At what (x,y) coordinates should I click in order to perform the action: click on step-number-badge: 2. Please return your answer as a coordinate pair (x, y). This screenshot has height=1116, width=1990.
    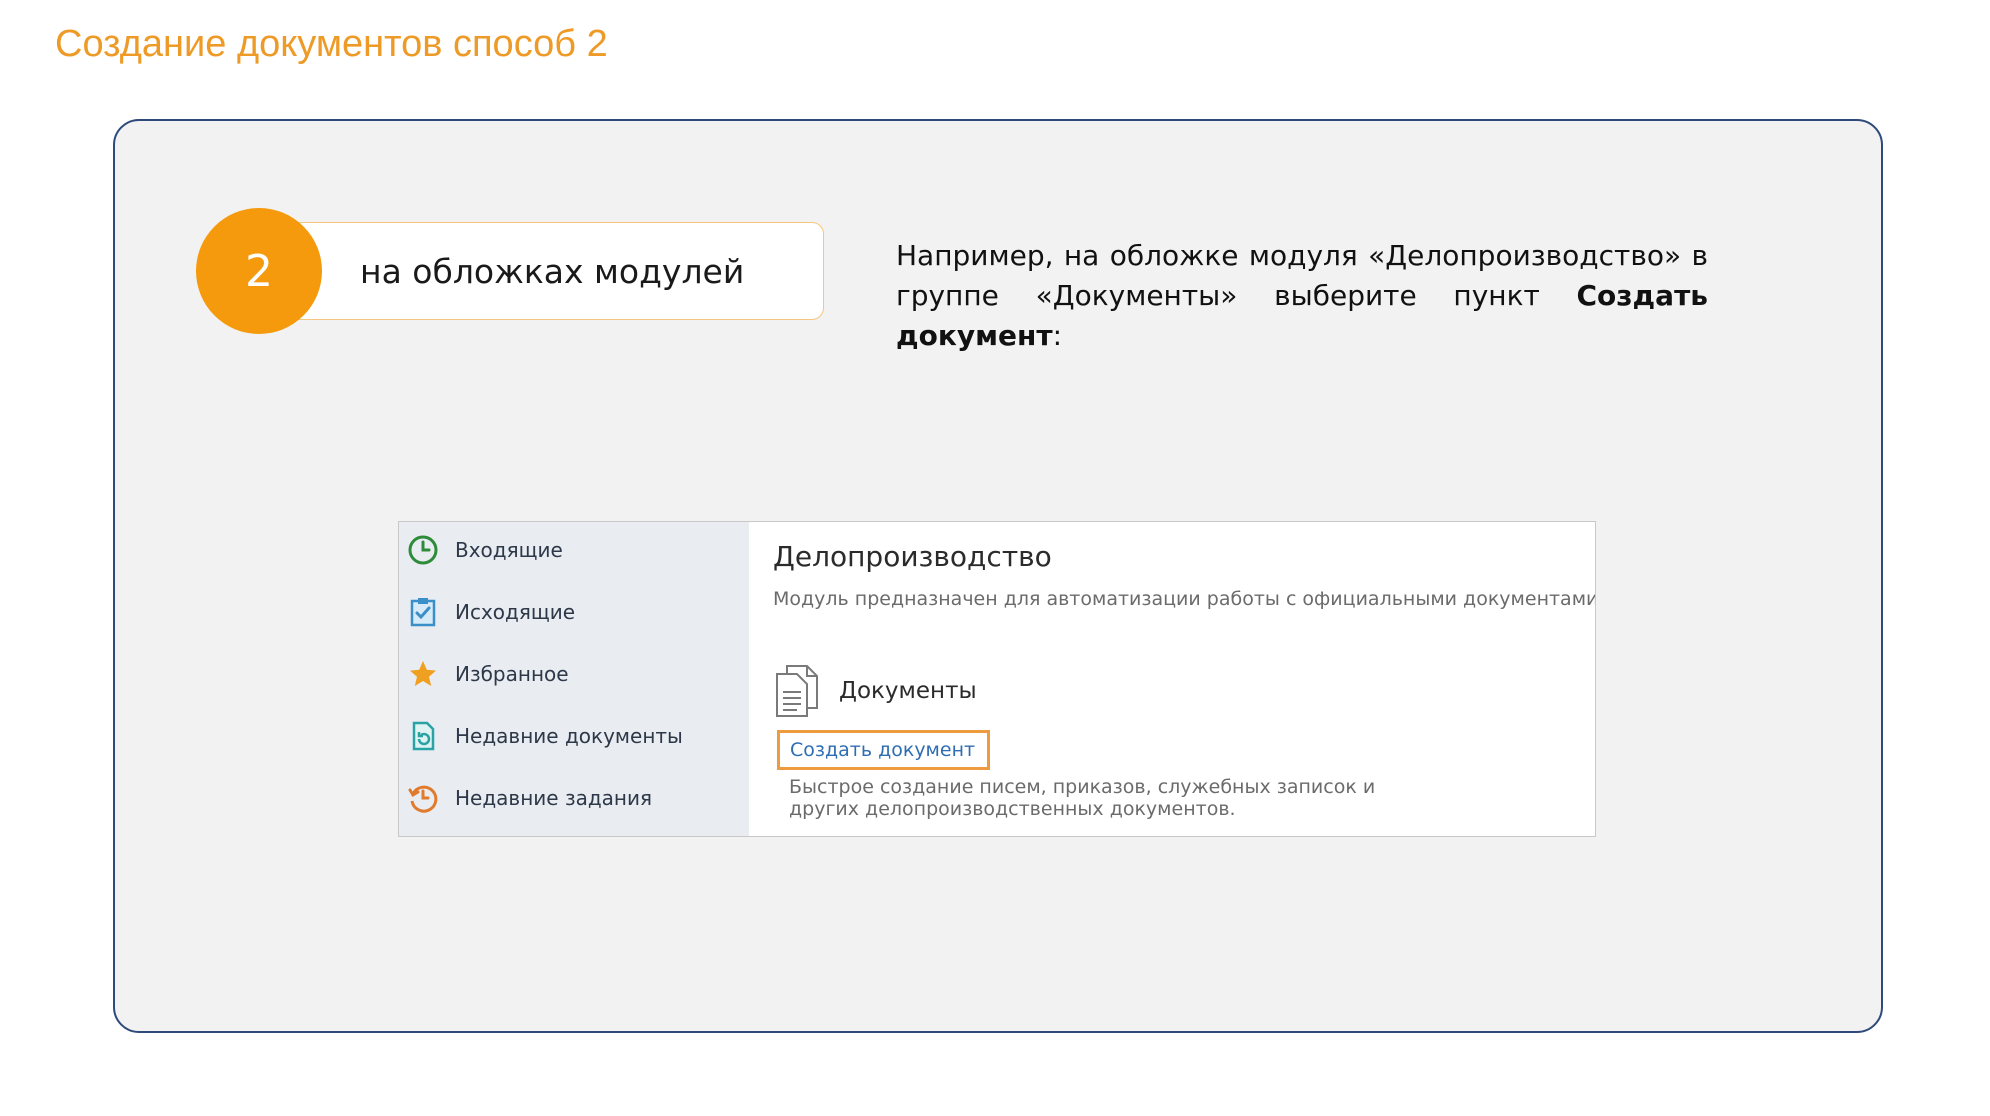
    Looking at the image, I should click on (259, 271).